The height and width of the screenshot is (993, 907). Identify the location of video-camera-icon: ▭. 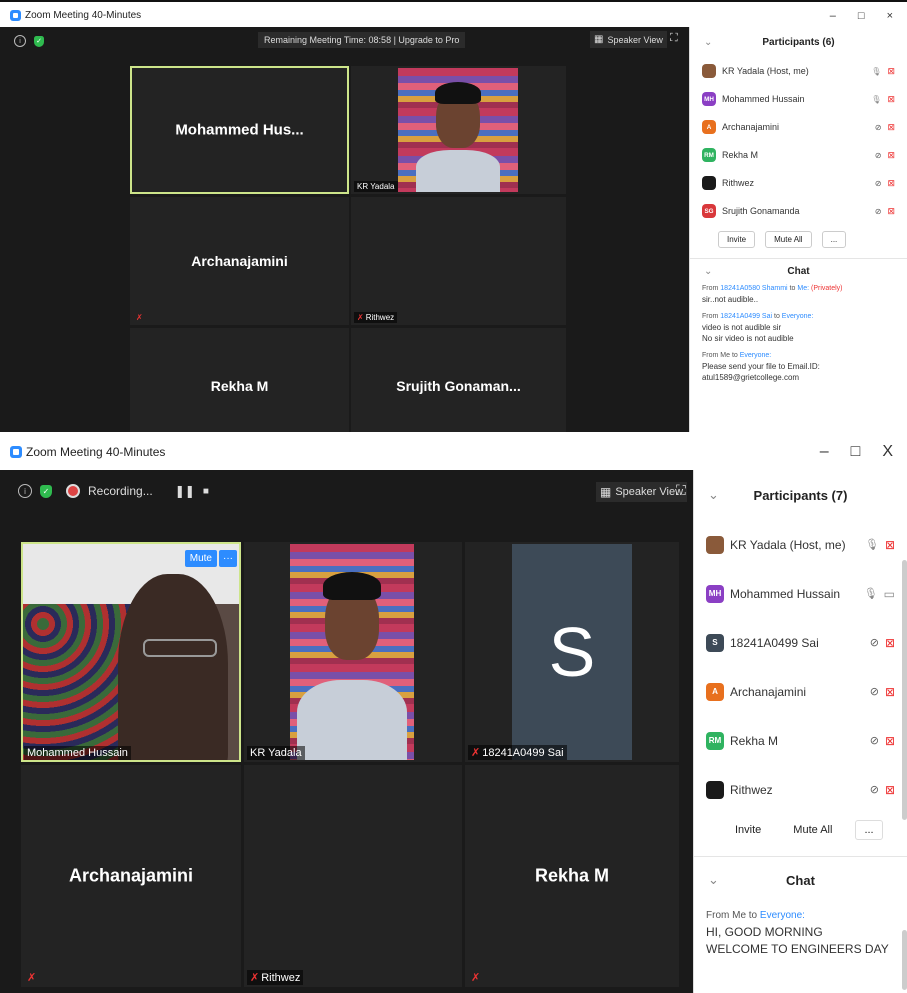
(889, 594).